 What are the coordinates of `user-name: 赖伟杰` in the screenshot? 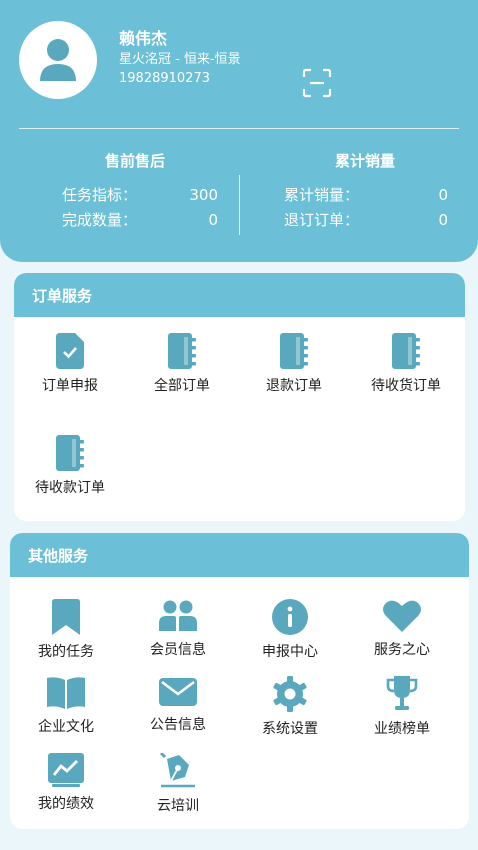 It's located at (143, 38).